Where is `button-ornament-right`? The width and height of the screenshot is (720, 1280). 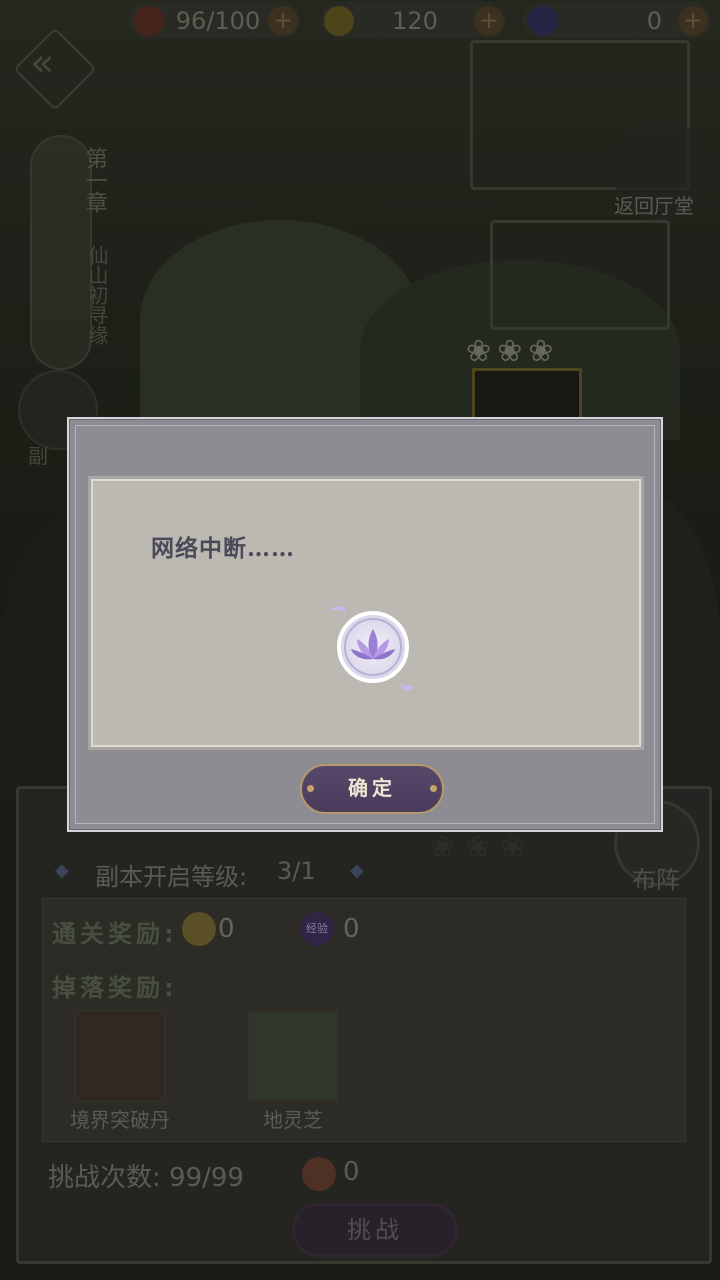 button-ornament-right is located at coordinates (433, 788).